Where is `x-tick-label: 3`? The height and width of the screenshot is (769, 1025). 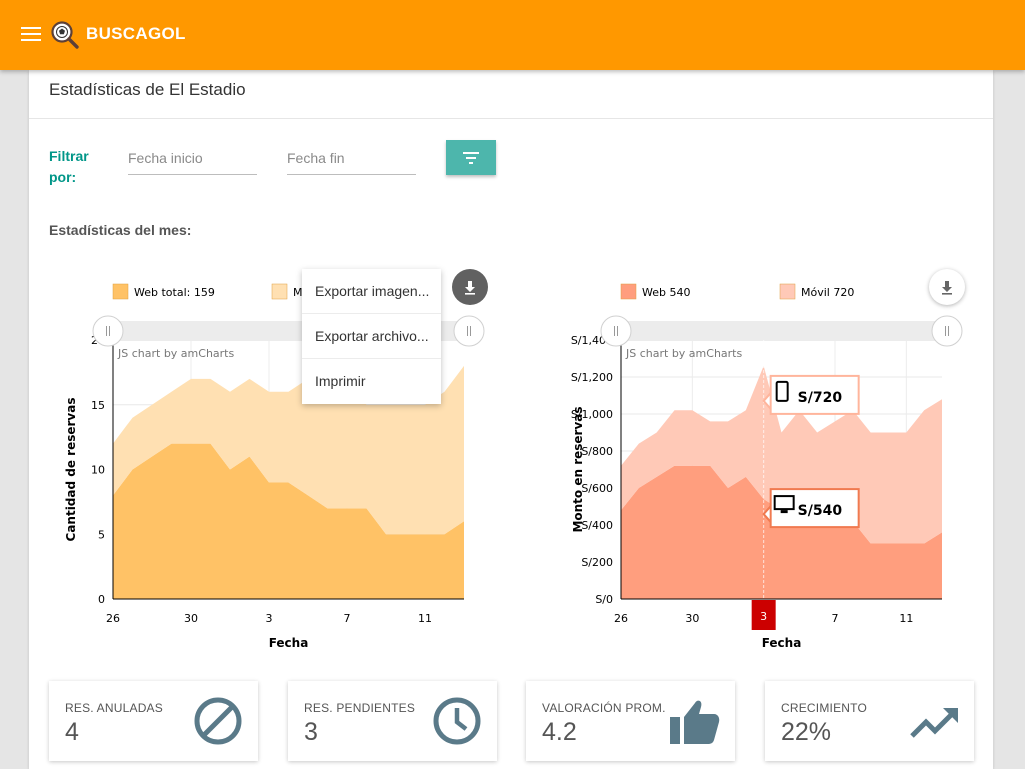 x-tick-label: 3 is located at coordinates (269, 618).